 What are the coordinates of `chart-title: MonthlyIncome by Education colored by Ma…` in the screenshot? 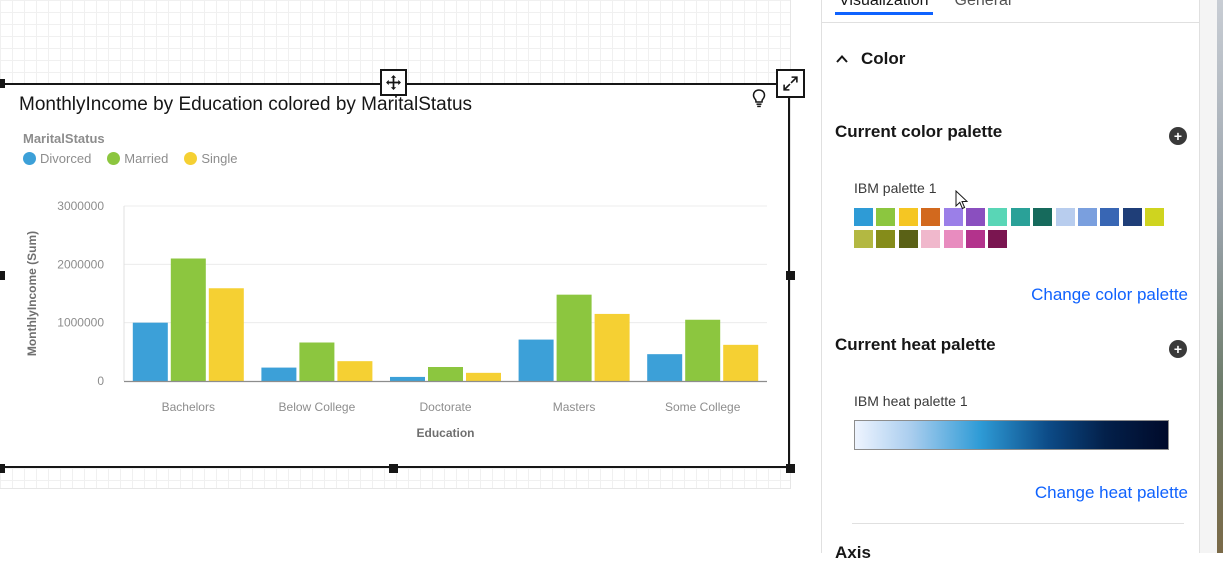 It's located at (246, 104).